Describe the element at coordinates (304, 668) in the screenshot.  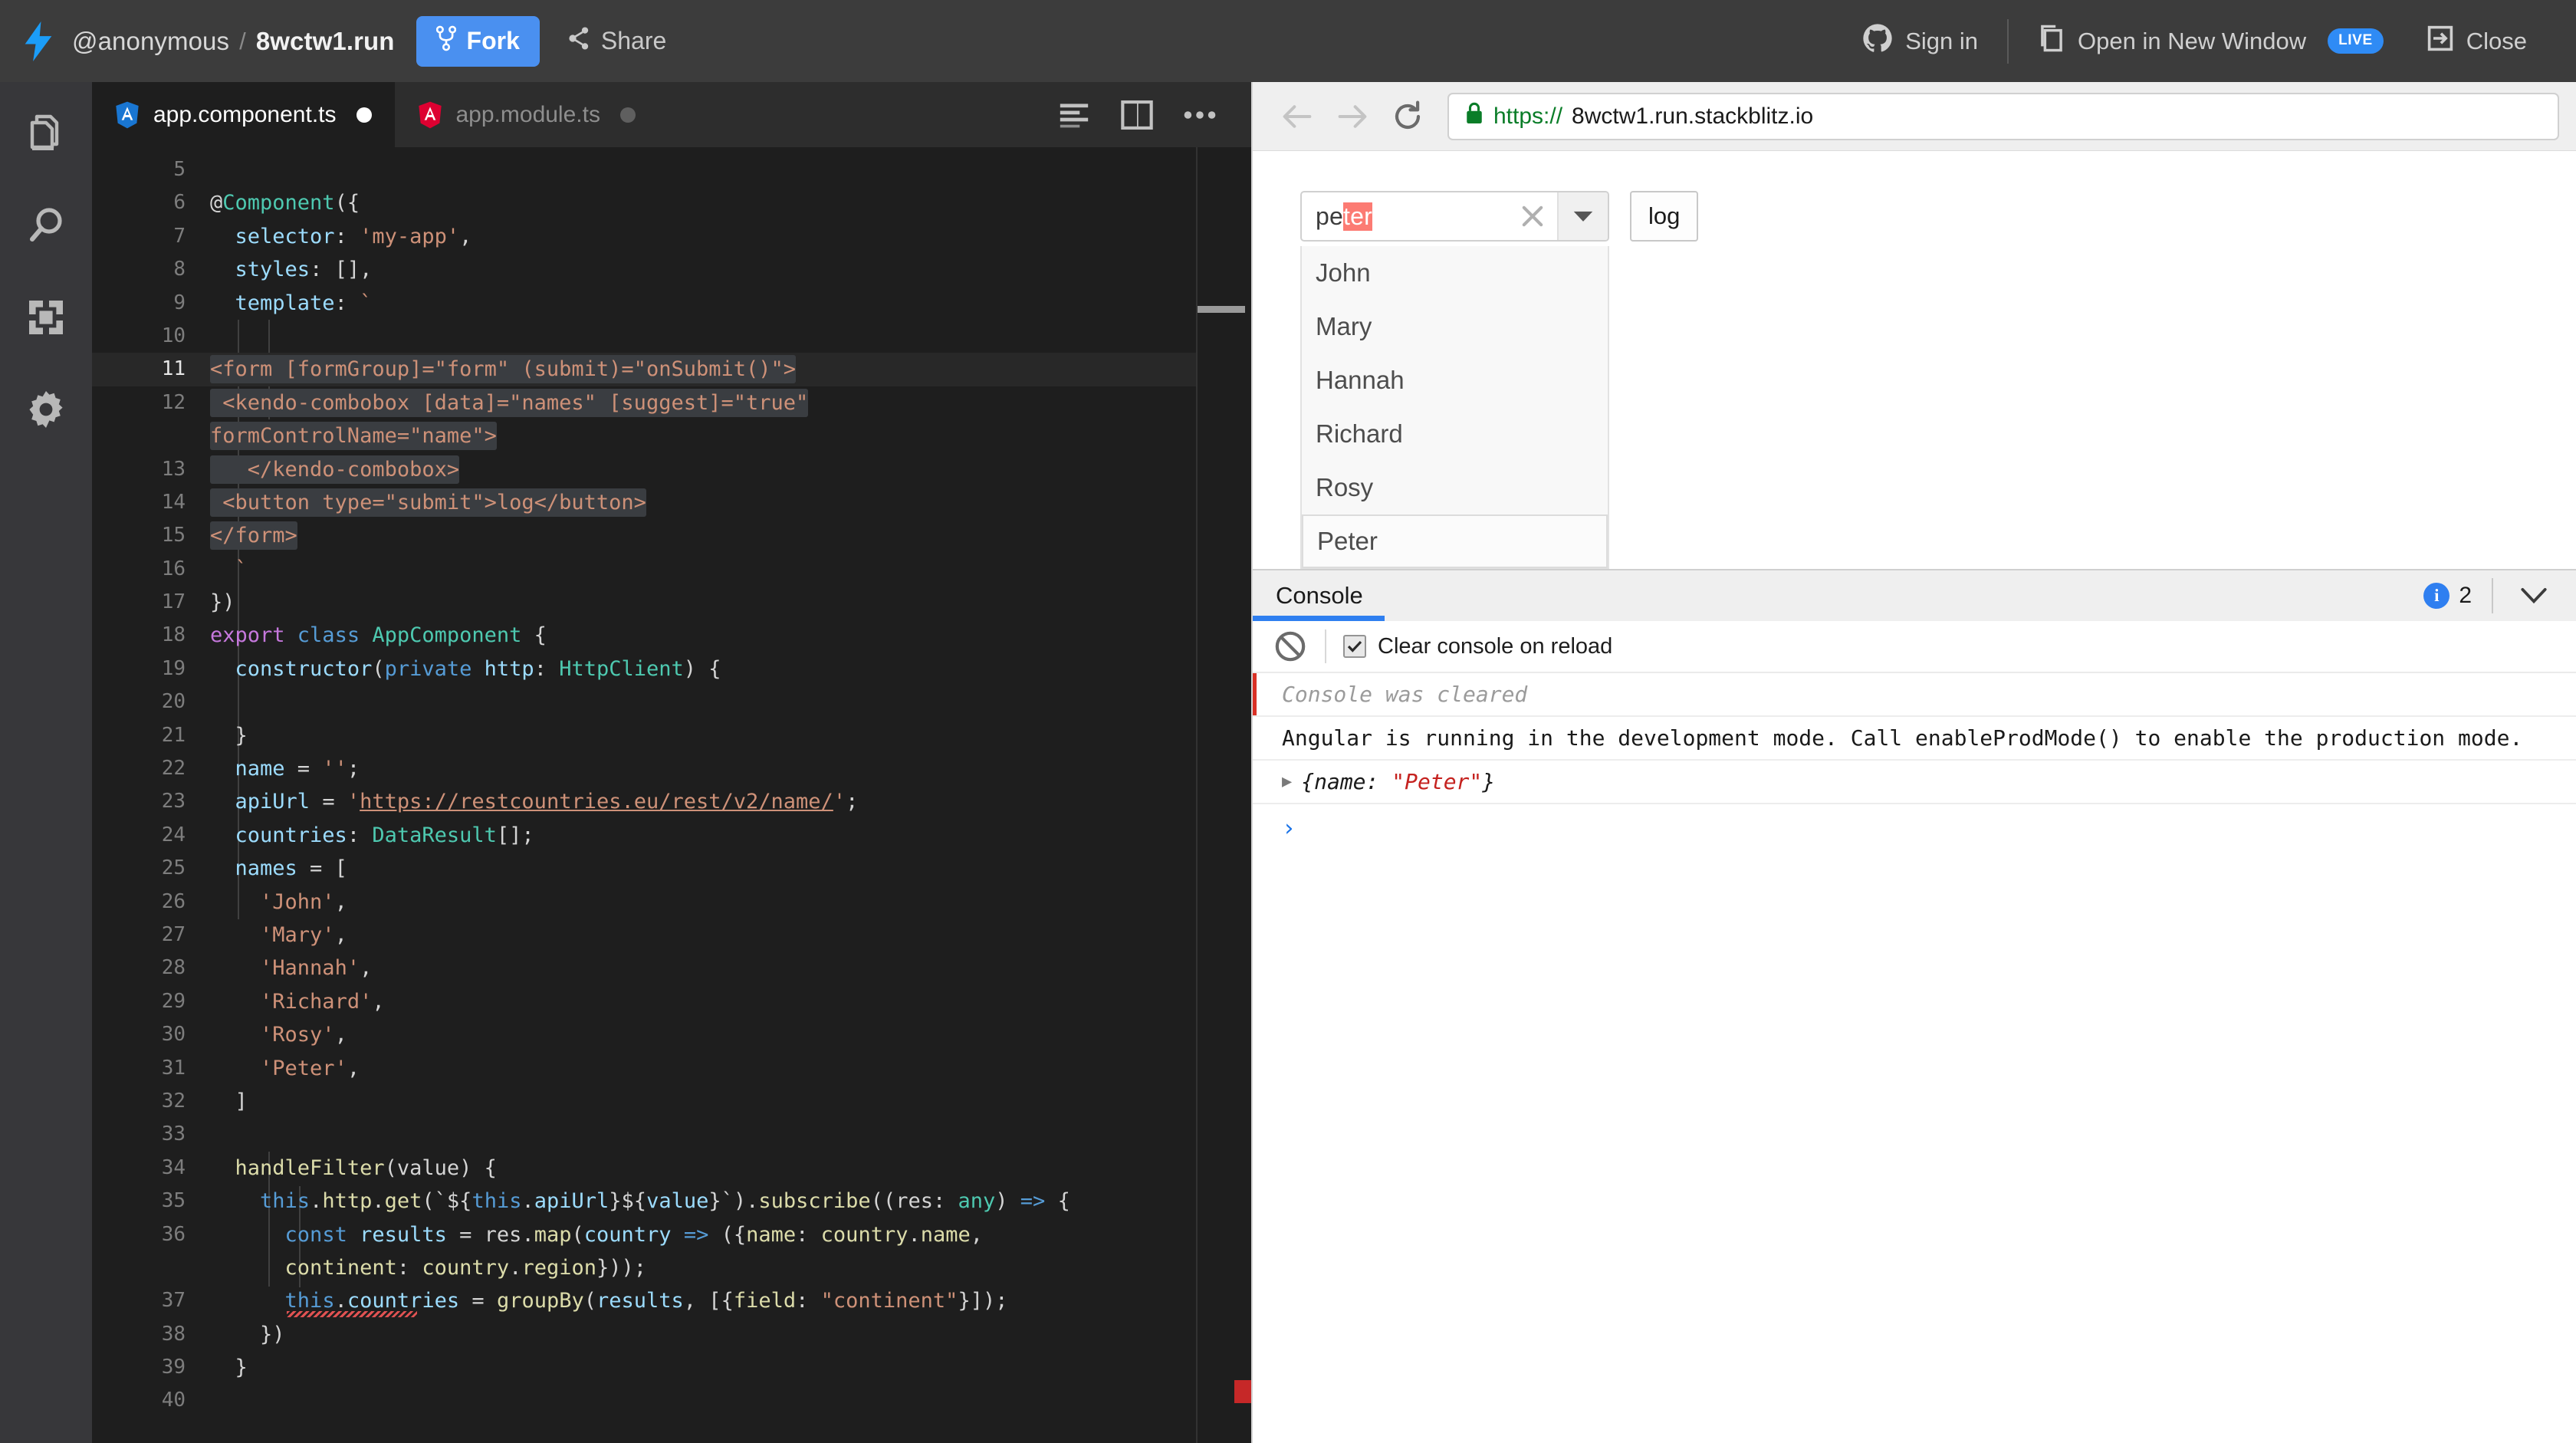
I see `code-token: constructor` at that location.